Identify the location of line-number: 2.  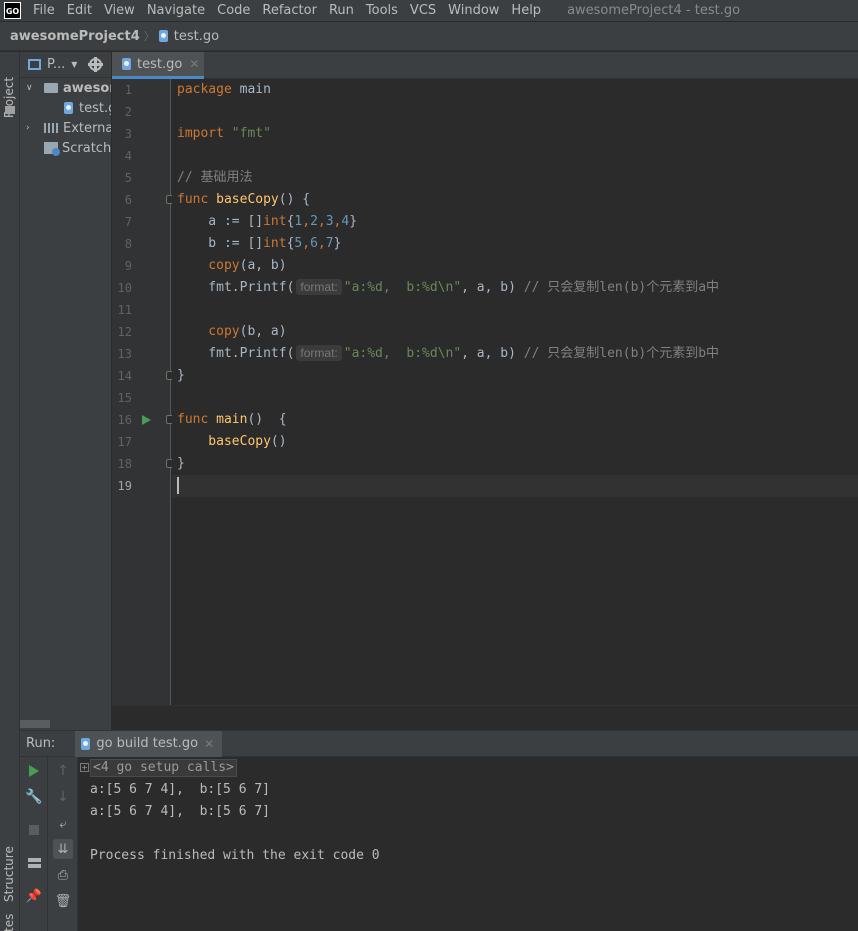
(128, 112).